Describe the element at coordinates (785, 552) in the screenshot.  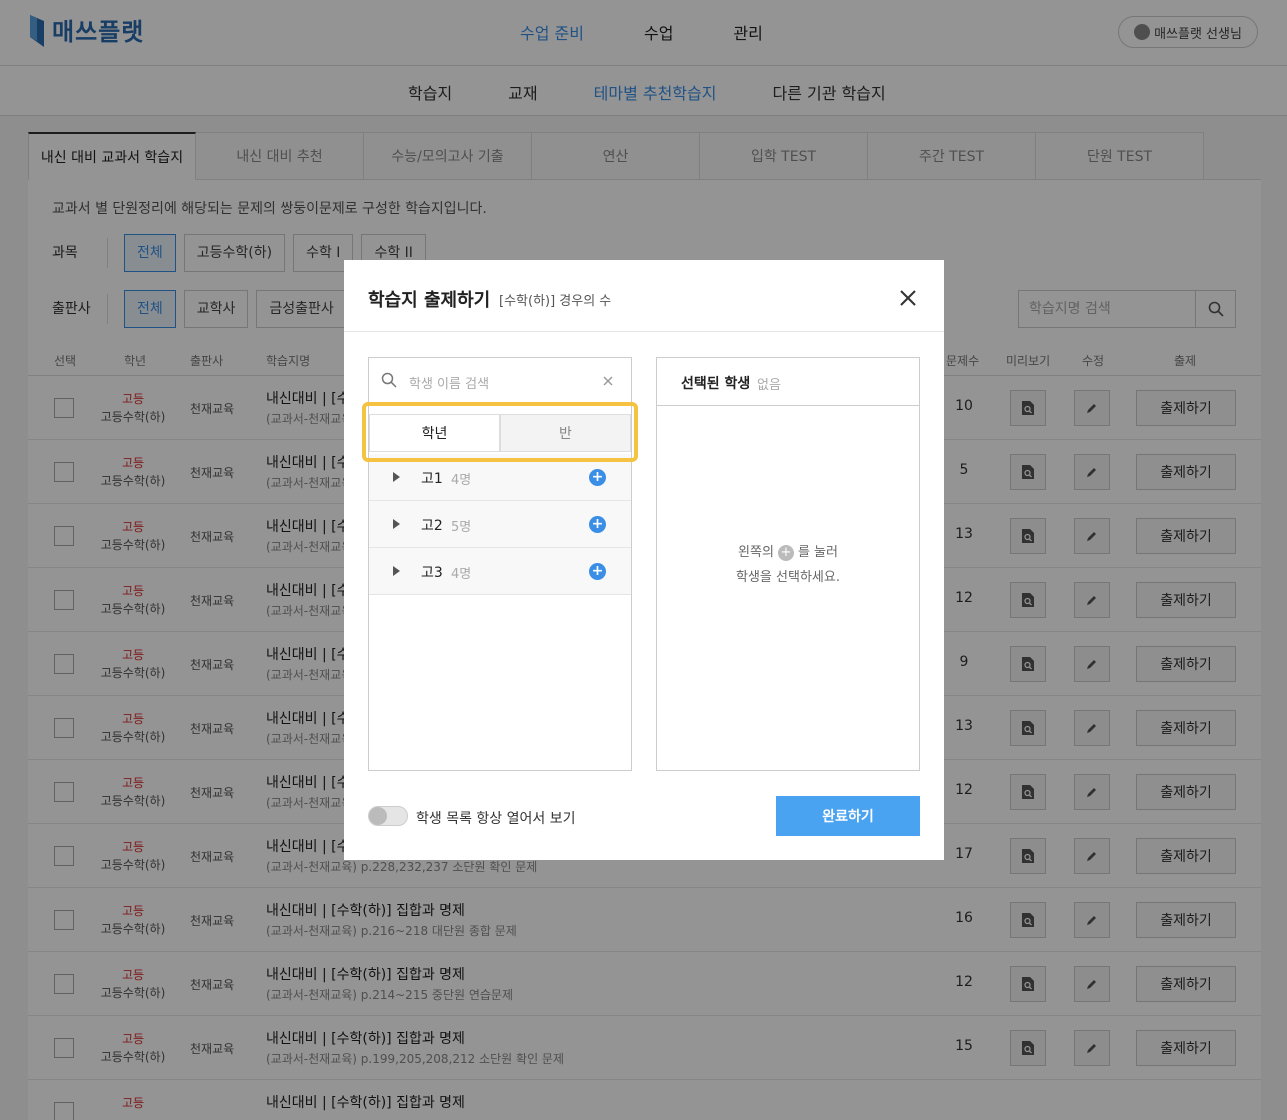
I see `plus-circle-icon: +` at that location.